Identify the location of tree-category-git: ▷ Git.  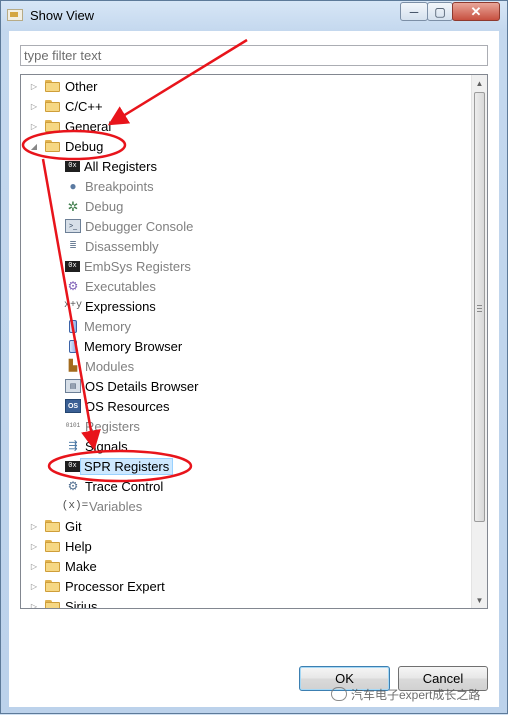
(56, 526).